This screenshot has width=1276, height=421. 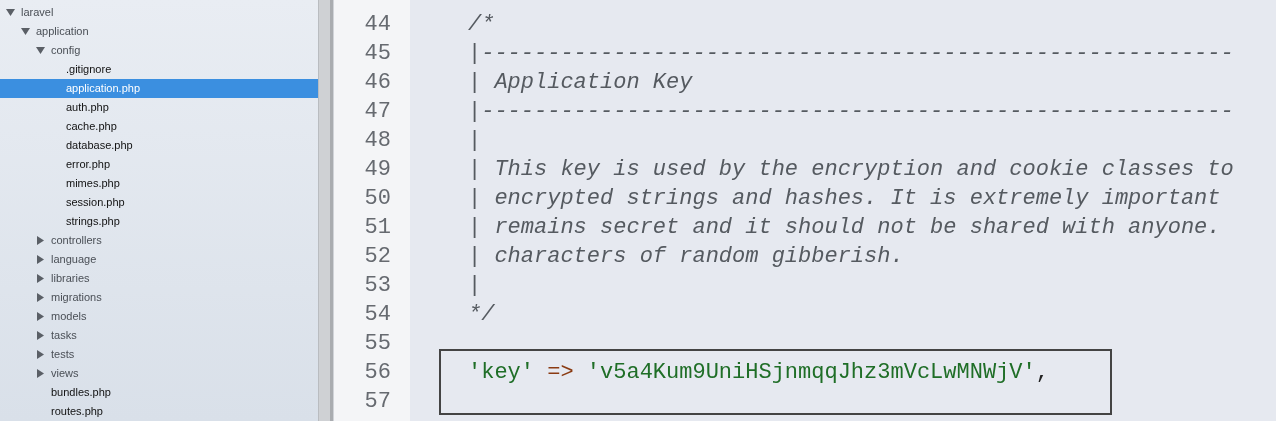 I want to click on code-line: | This key is used by the encryption and cookie classes to, so click(x=851, y=169).